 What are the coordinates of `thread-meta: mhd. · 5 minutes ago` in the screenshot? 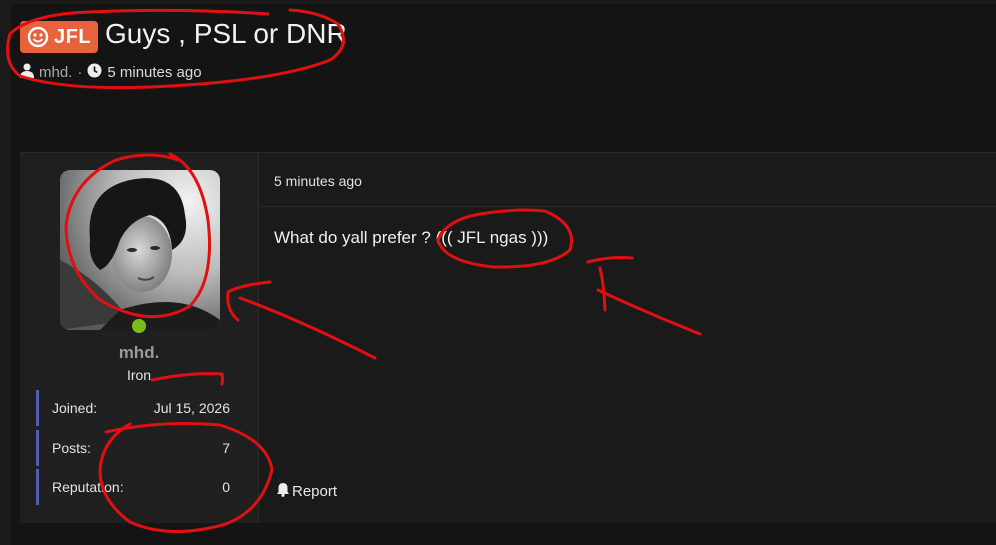 It's located at (111, 72).